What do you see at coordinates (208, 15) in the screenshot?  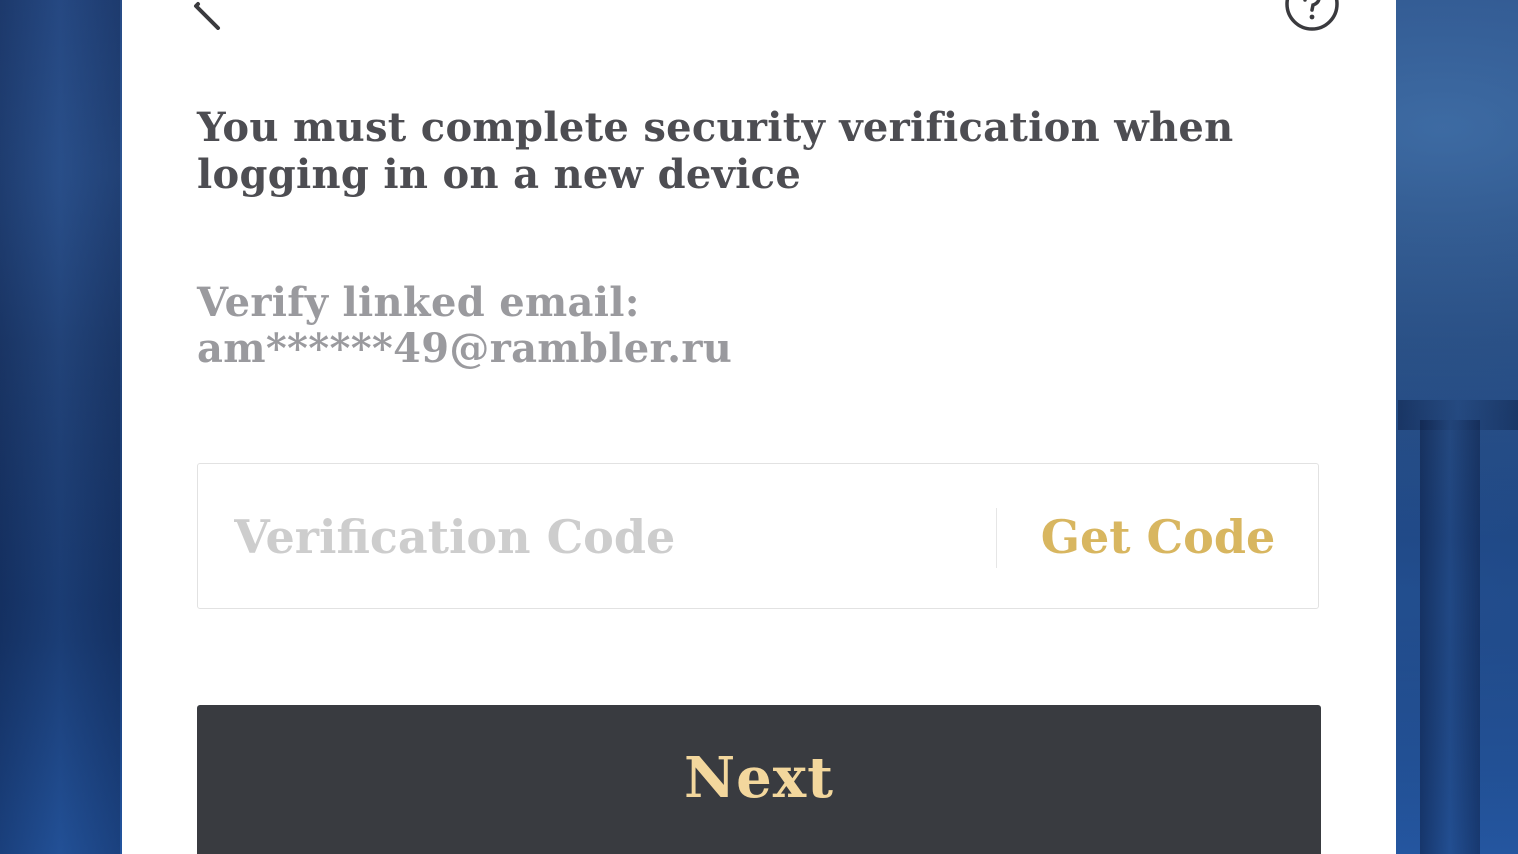 I see `back-chevron-icon` at bounding box center [208, 15].